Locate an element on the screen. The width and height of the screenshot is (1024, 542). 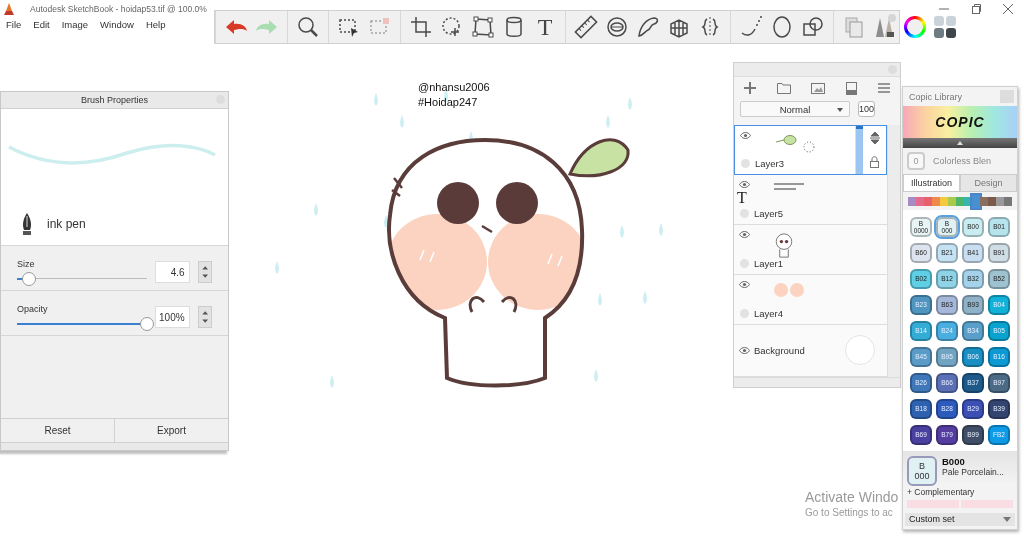
crop-icon is located at coordinates (421, 27).